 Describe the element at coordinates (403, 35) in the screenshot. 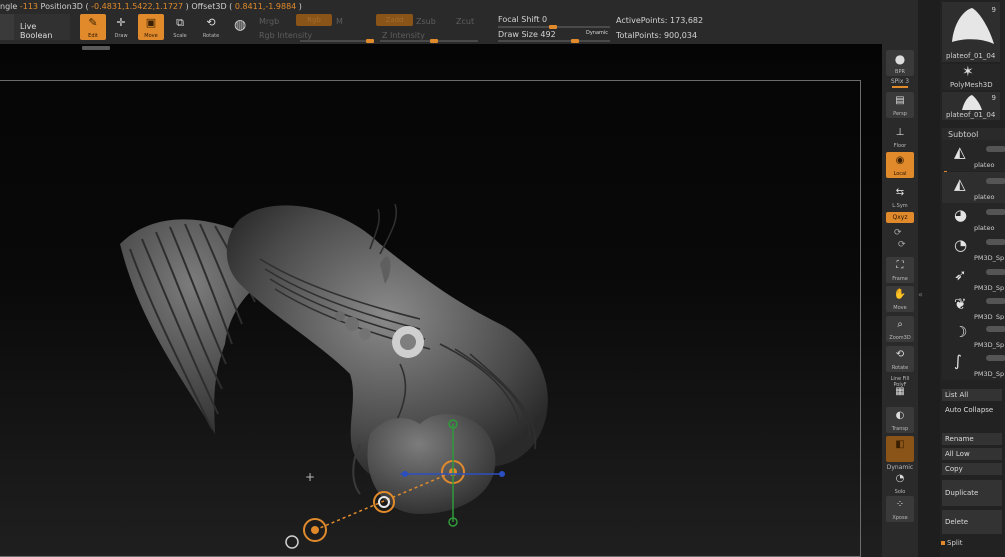

I see `z-intensity-label: Z Intensity` at that location.